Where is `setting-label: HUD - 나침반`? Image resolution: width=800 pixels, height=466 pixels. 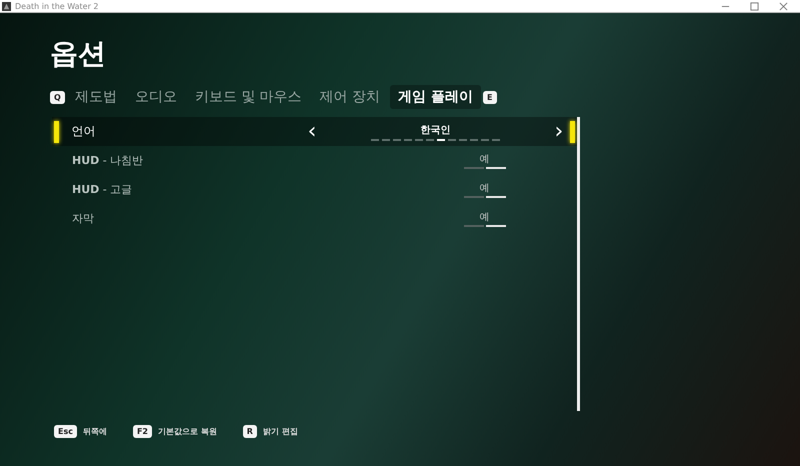
setting-label: HUD - 나침반 is located at coordinates (107, 160).